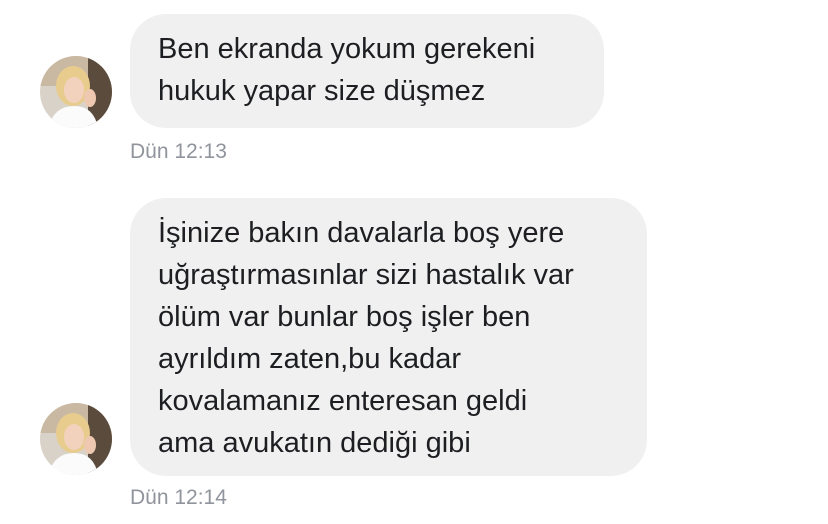 Image resolution: width=828 pixels, height=524 pixels. What do you see at coordinates (178, 151) in the screenshot?
I see `message-timestamp: Dün 12:13` at bounding box center [178, 151].